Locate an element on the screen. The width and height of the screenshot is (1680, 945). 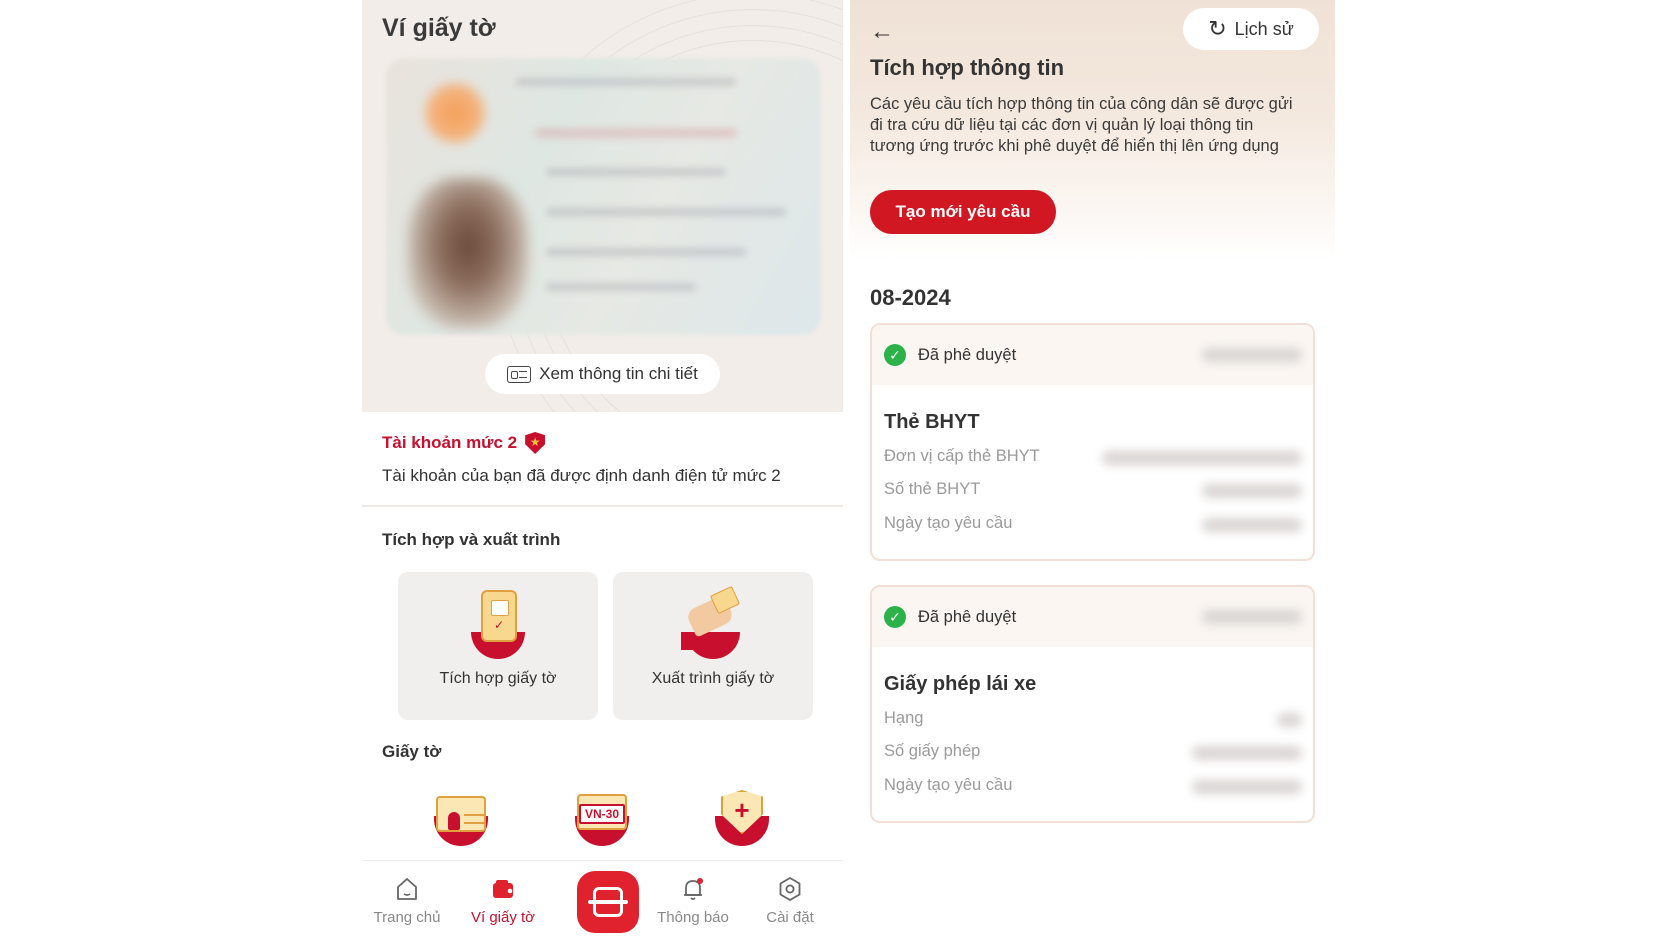
integrate-documents-tile: Tích hợp giấy tờ is located at coordinates (498, 646).